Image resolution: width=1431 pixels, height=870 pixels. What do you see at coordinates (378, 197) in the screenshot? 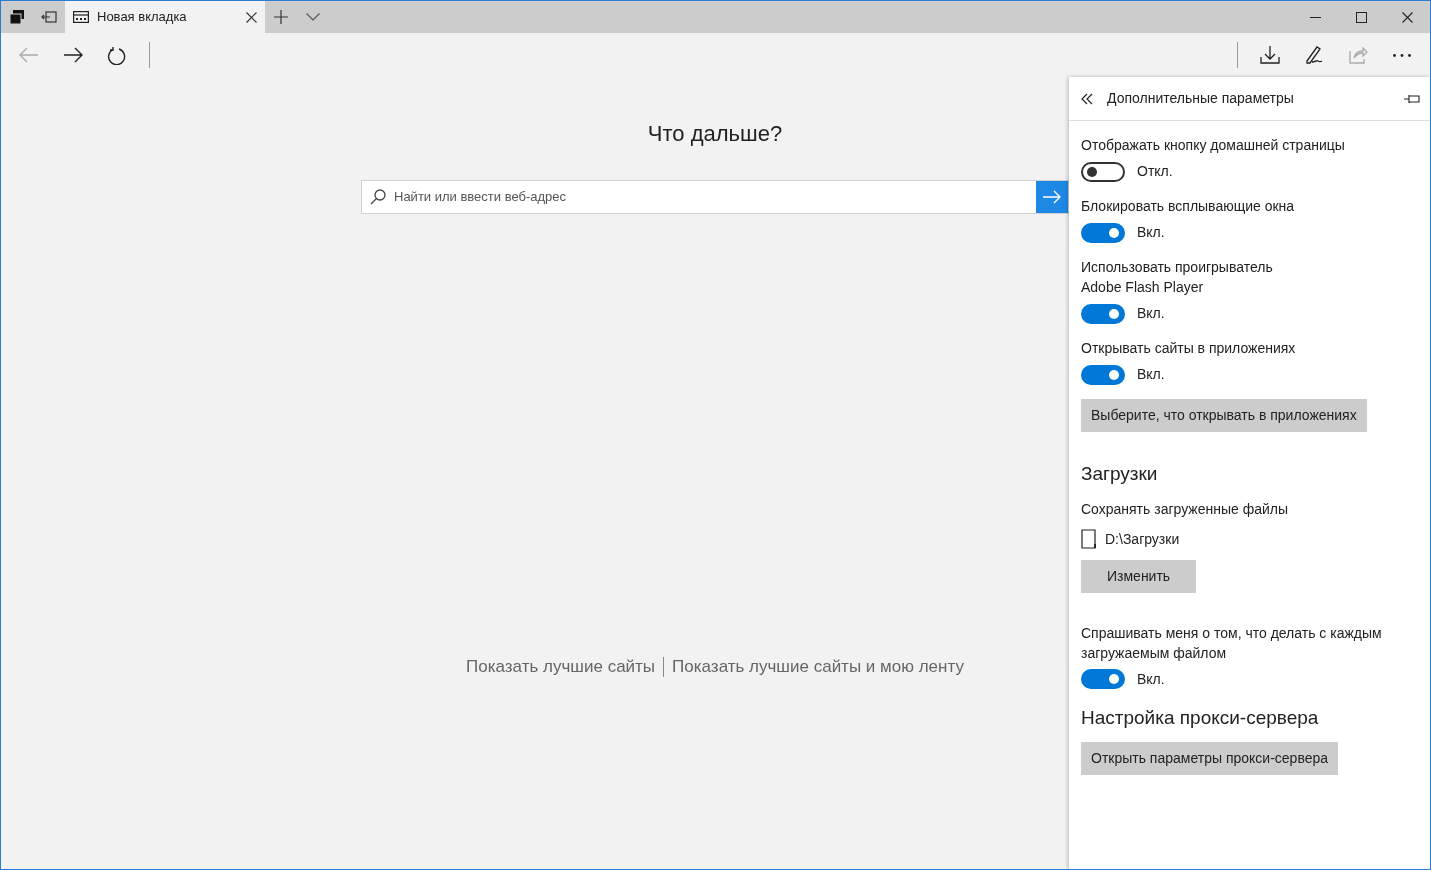
I see `search-icon` at bounding box center [378, 197].